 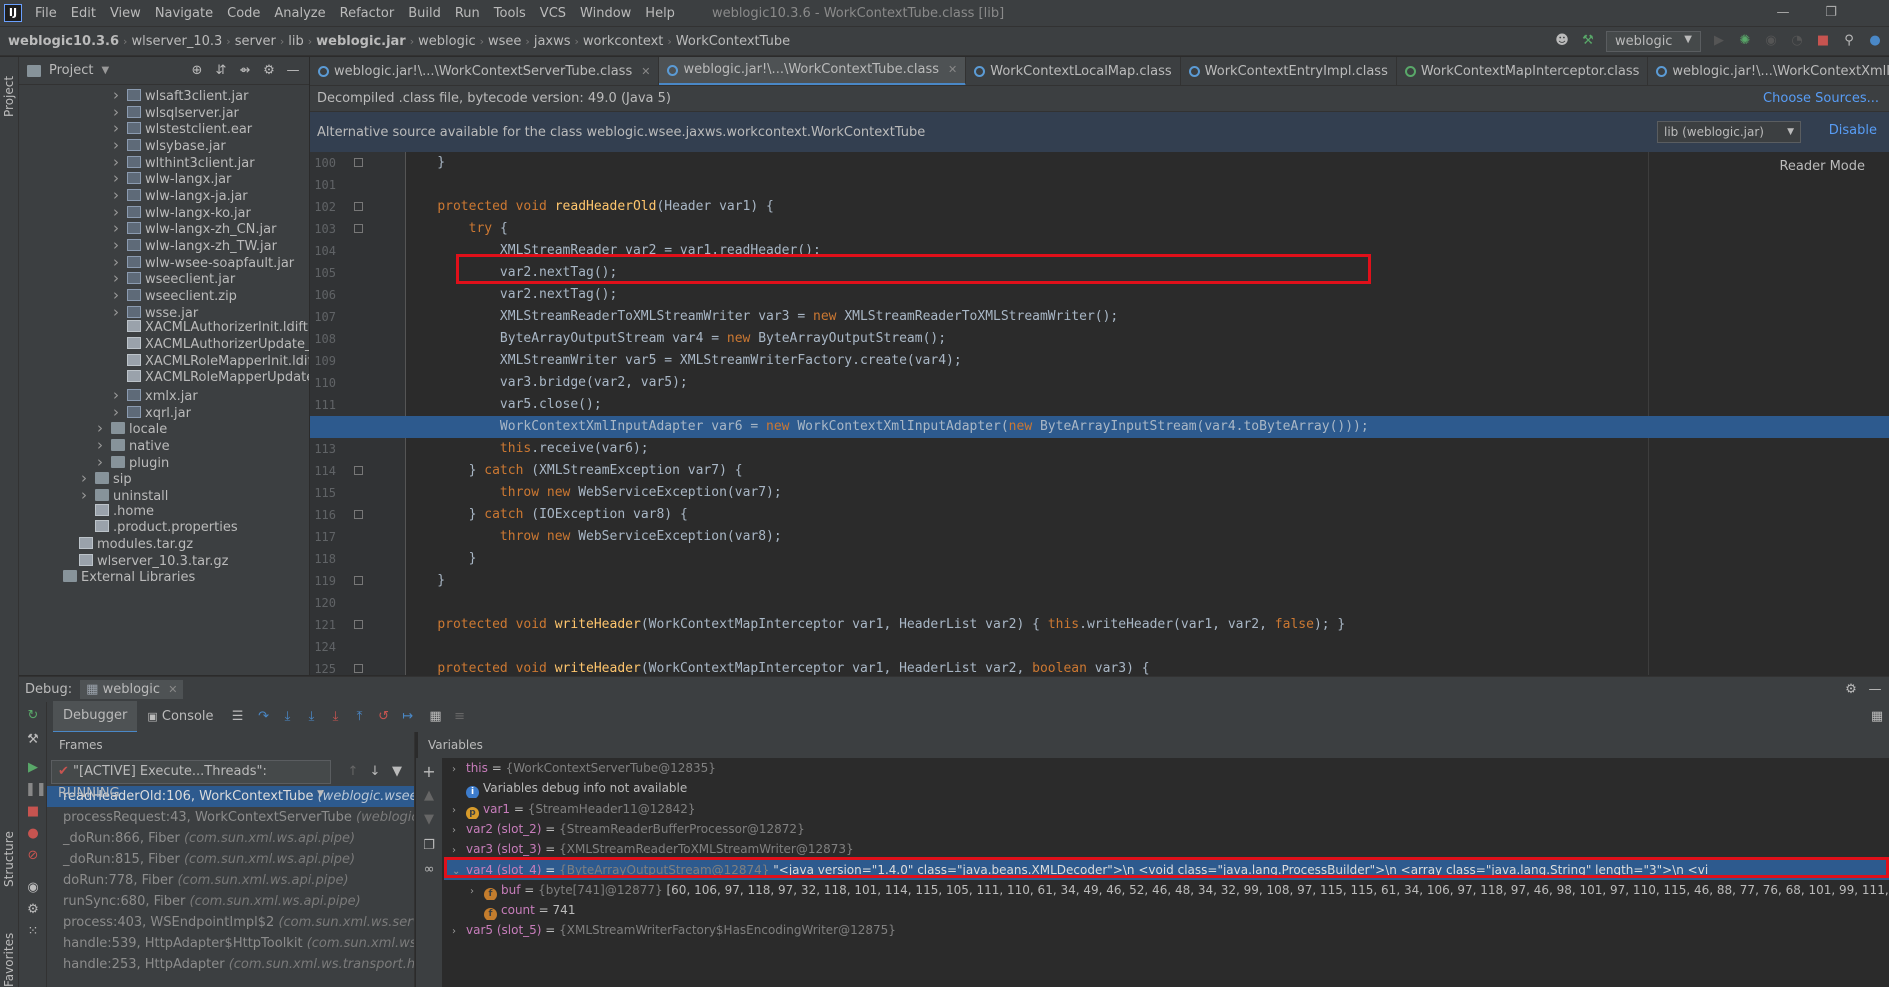 I want to click on menu-item-code: Code, so click(x=243, y=13).